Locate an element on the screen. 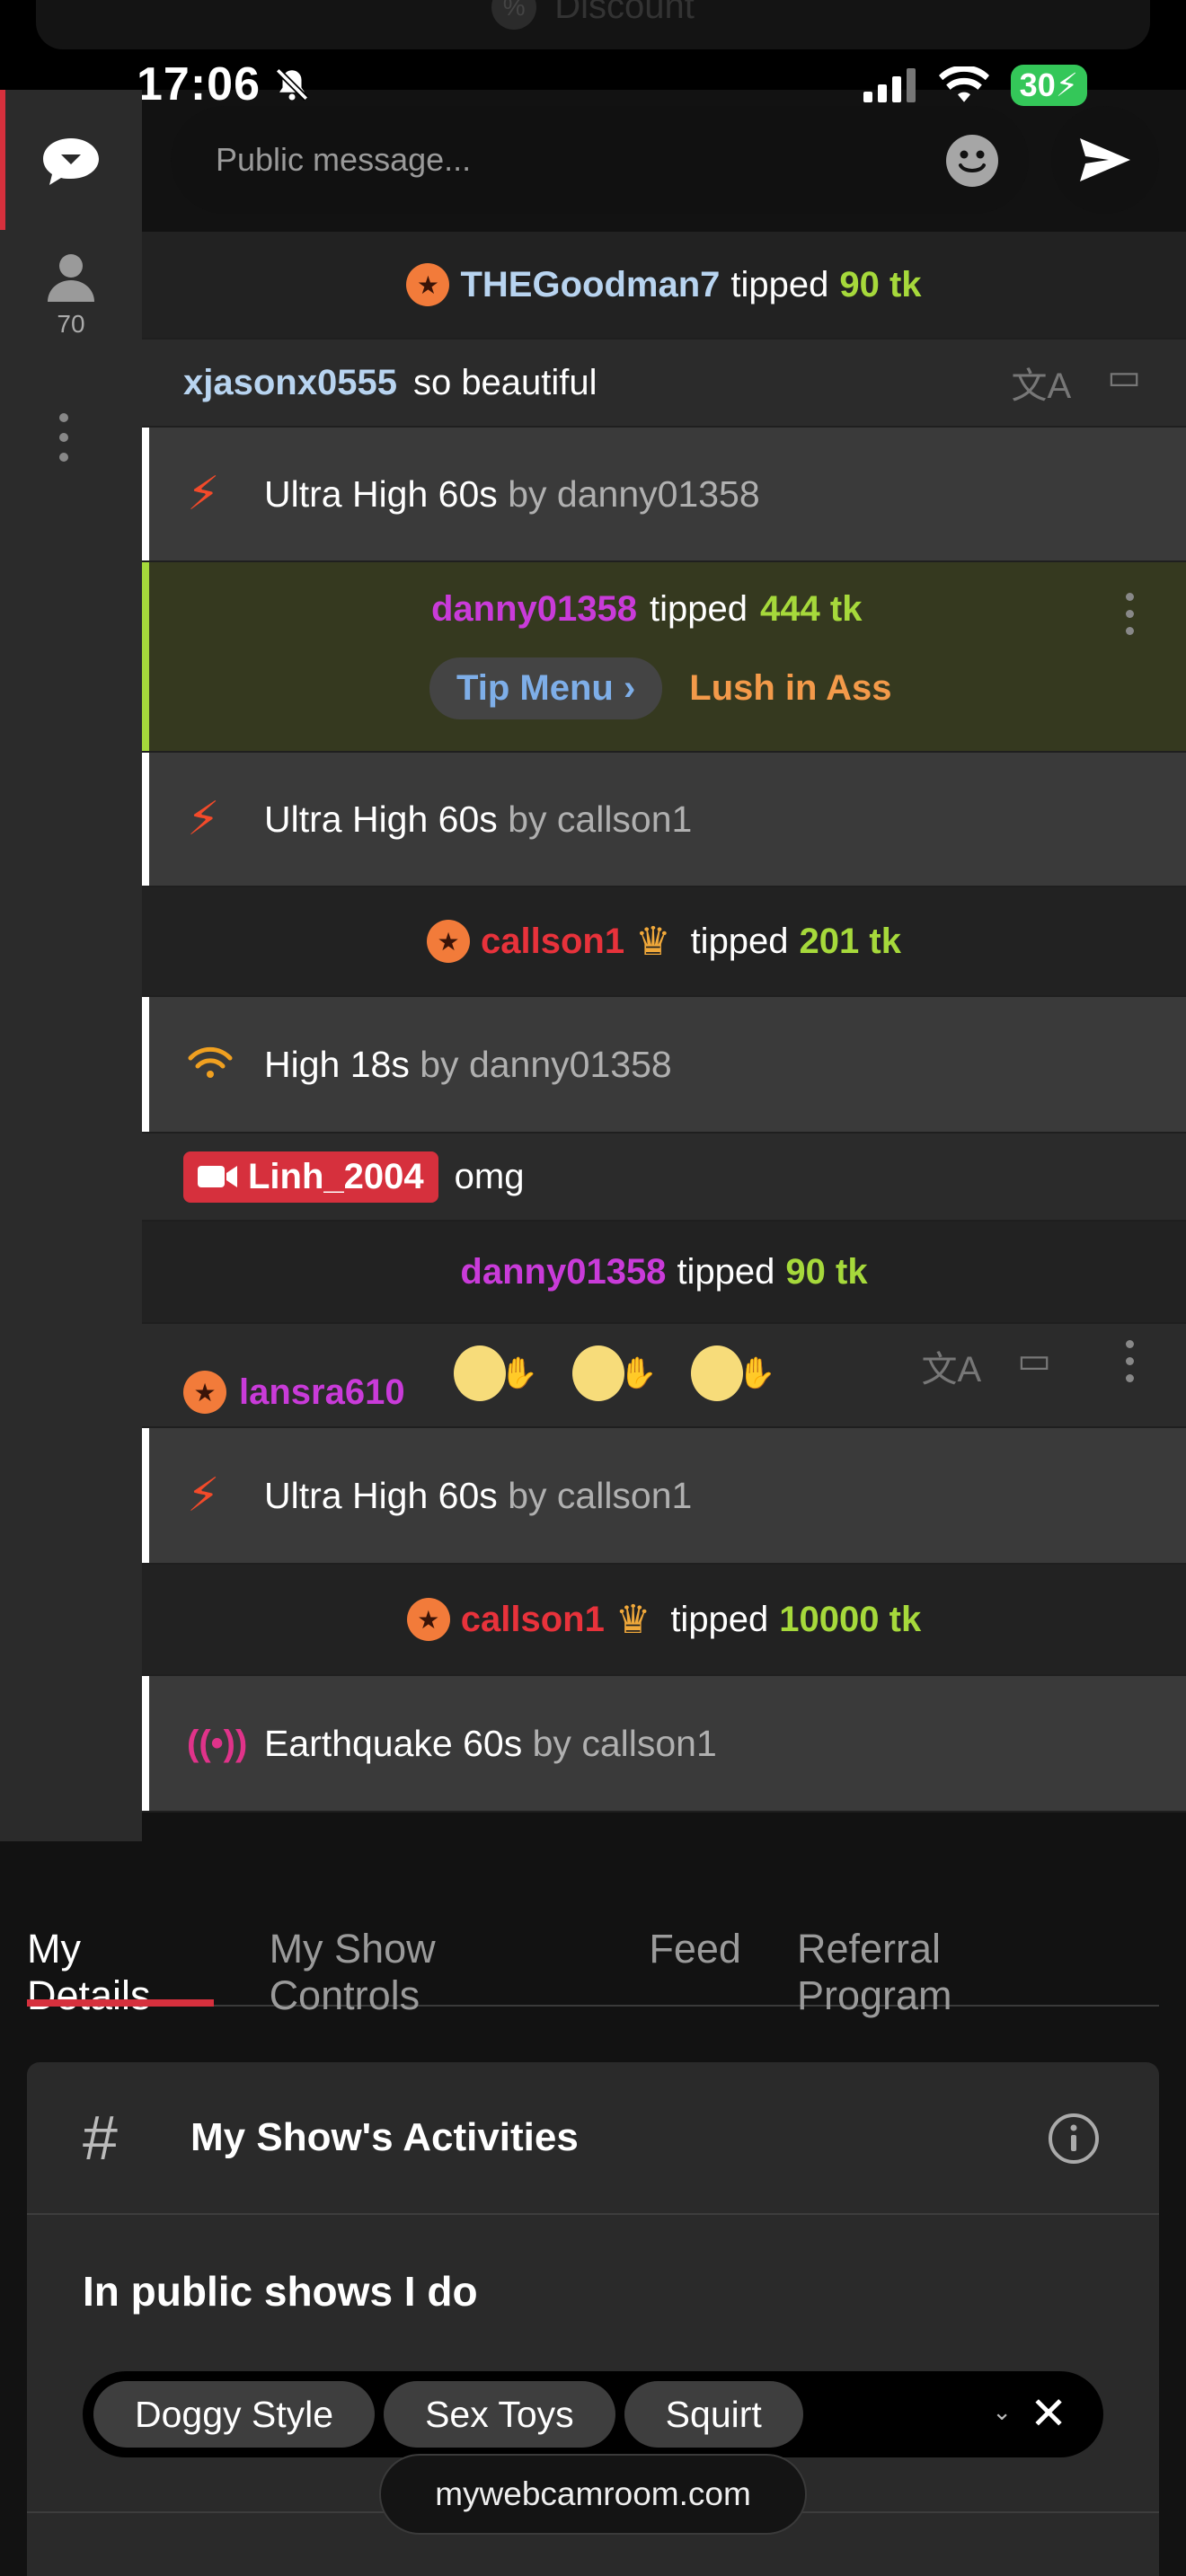  chat-tip-row: danny01358 tipped 90 tk is located at coordinates (664, 1273).